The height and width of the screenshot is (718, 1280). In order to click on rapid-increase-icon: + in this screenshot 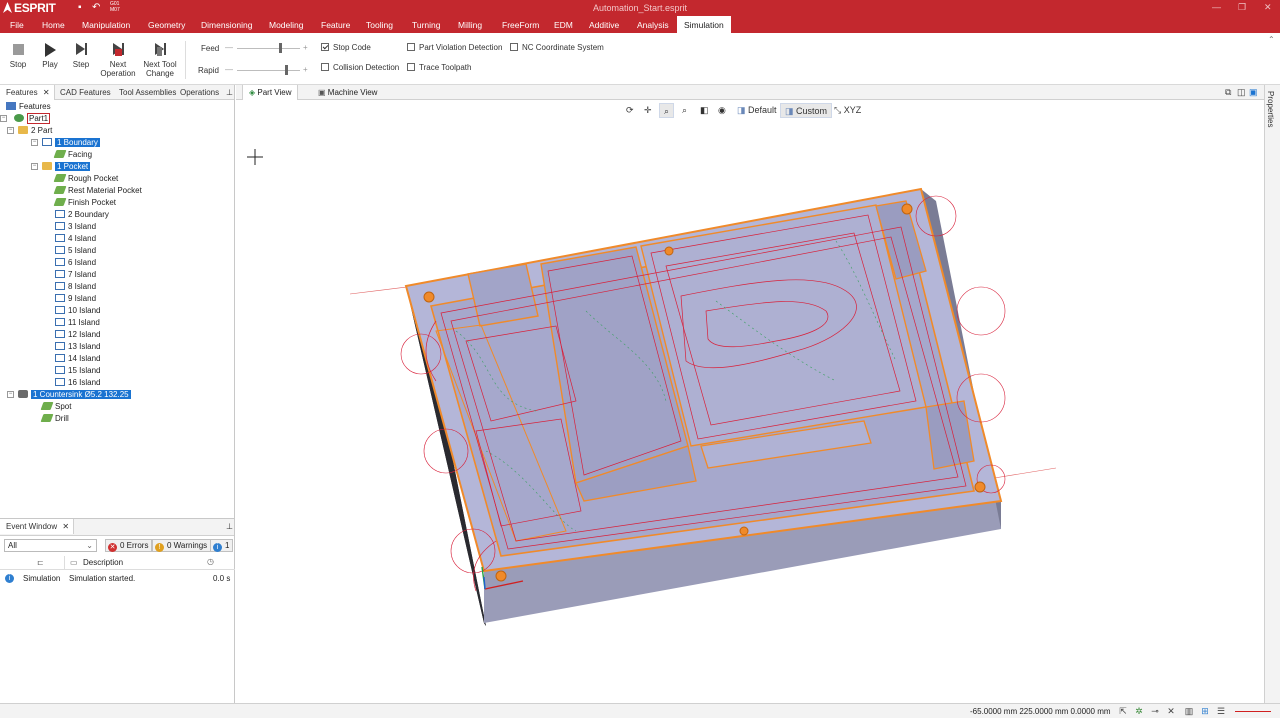, I will do `click(305, 69)`.